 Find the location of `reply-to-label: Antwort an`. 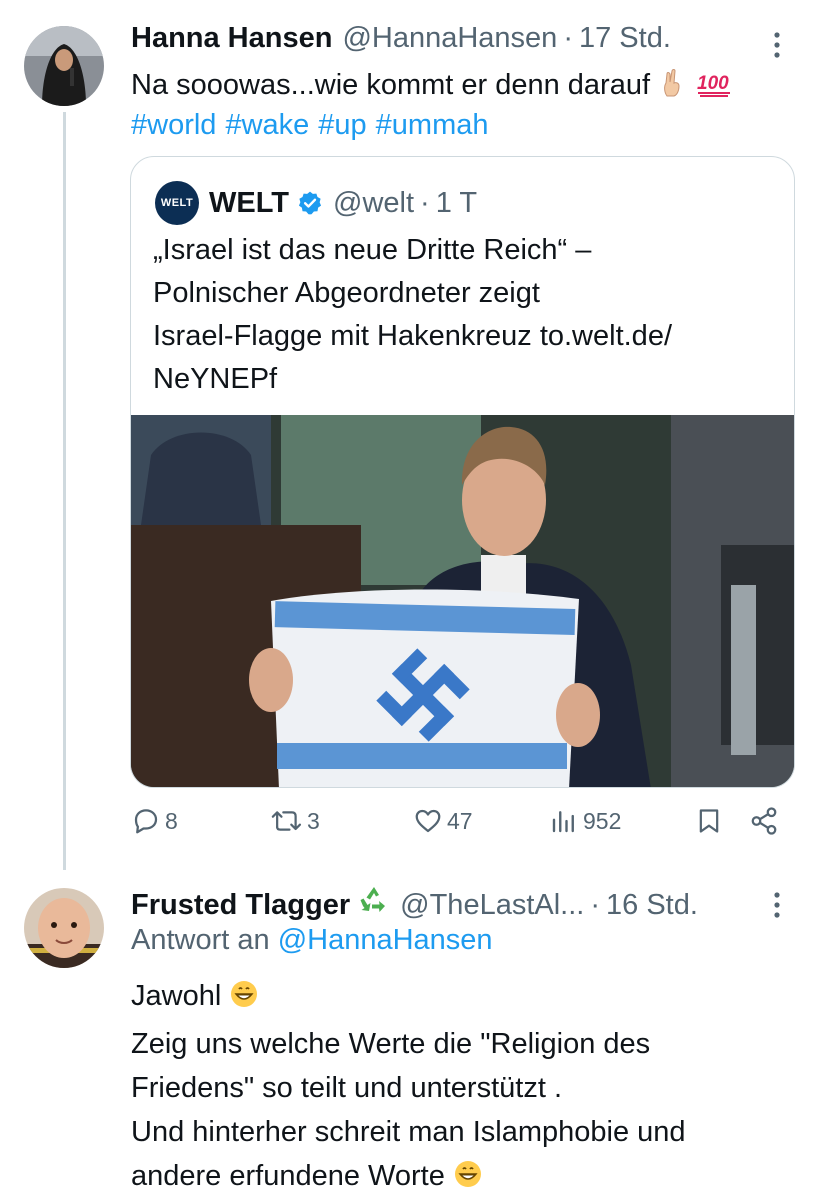

reply-to-label: Antwort an is located at coordinates (200, 940).